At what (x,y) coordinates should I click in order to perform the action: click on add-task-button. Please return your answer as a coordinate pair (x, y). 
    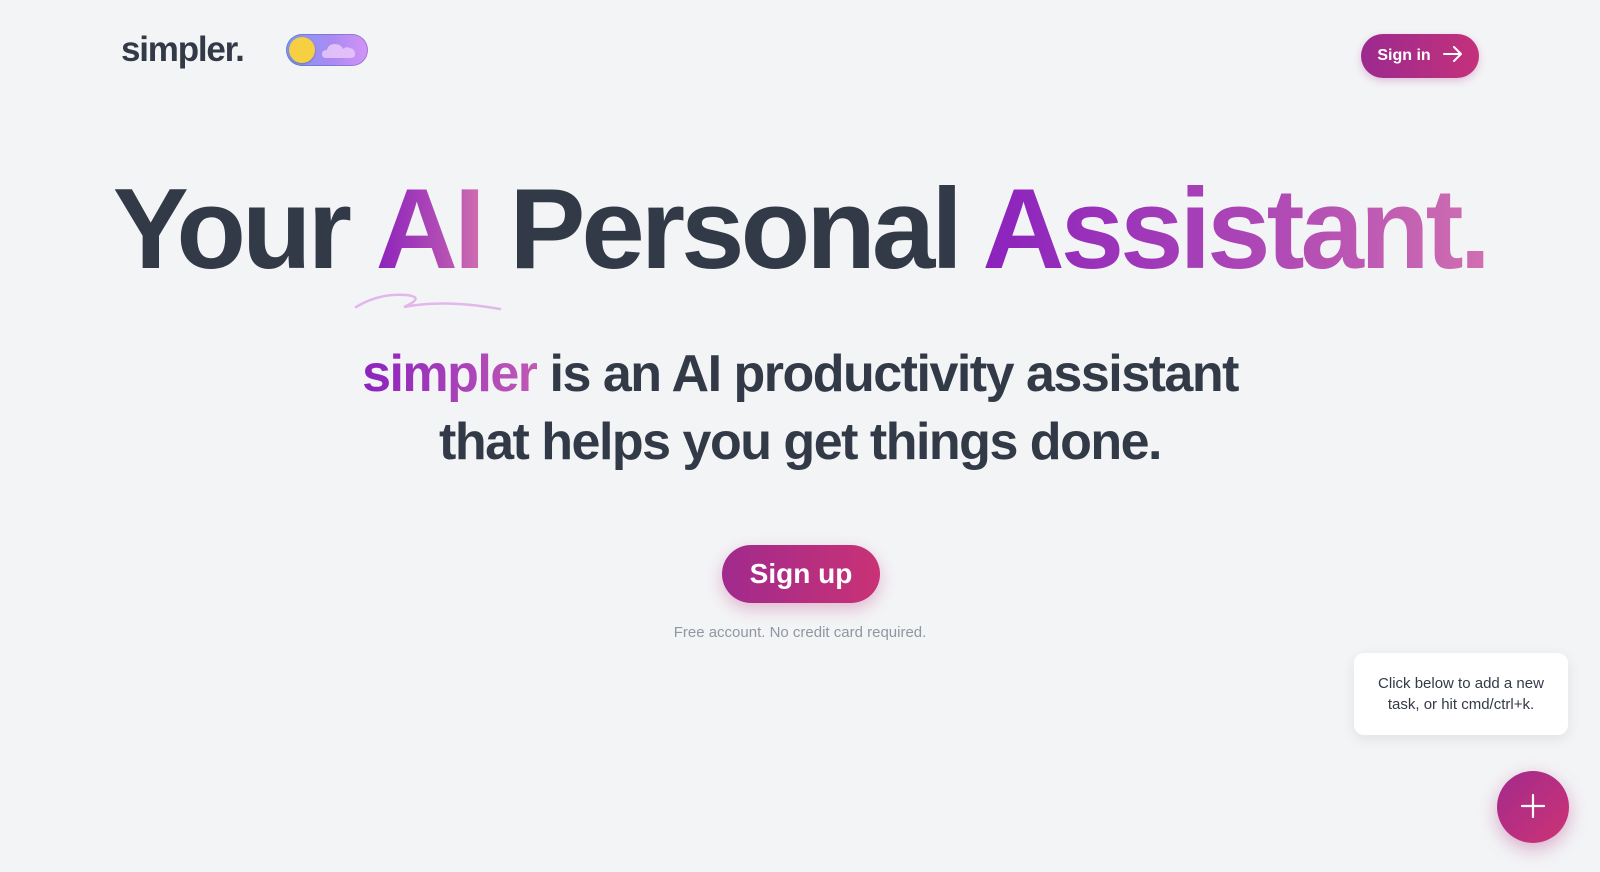
    Looking at the image, I should click on (1533, 807).